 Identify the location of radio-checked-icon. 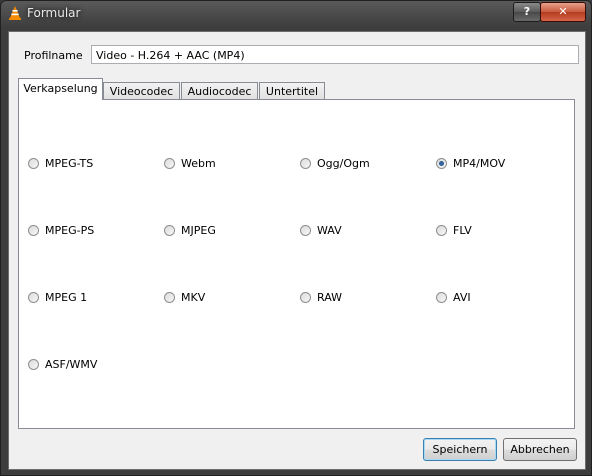
(441, 163).